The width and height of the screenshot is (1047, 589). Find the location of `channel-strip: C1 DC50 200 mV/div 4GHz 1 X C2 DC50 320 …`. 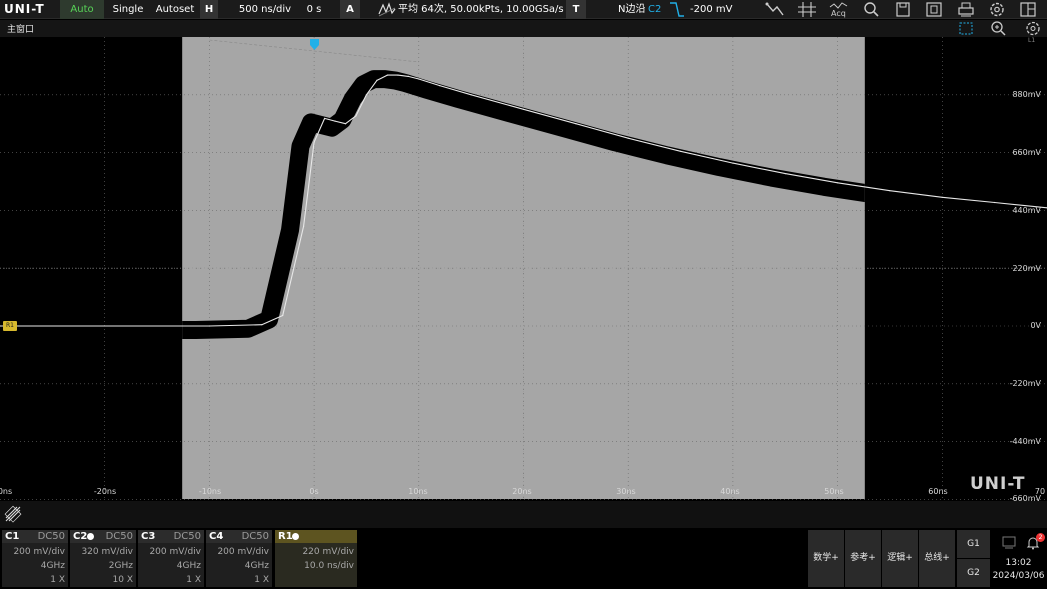

channel-strip: C1 DC50 200 mV/div 4GHz 1 X C2 DC50 320 … is located at coordinates (523, 558).